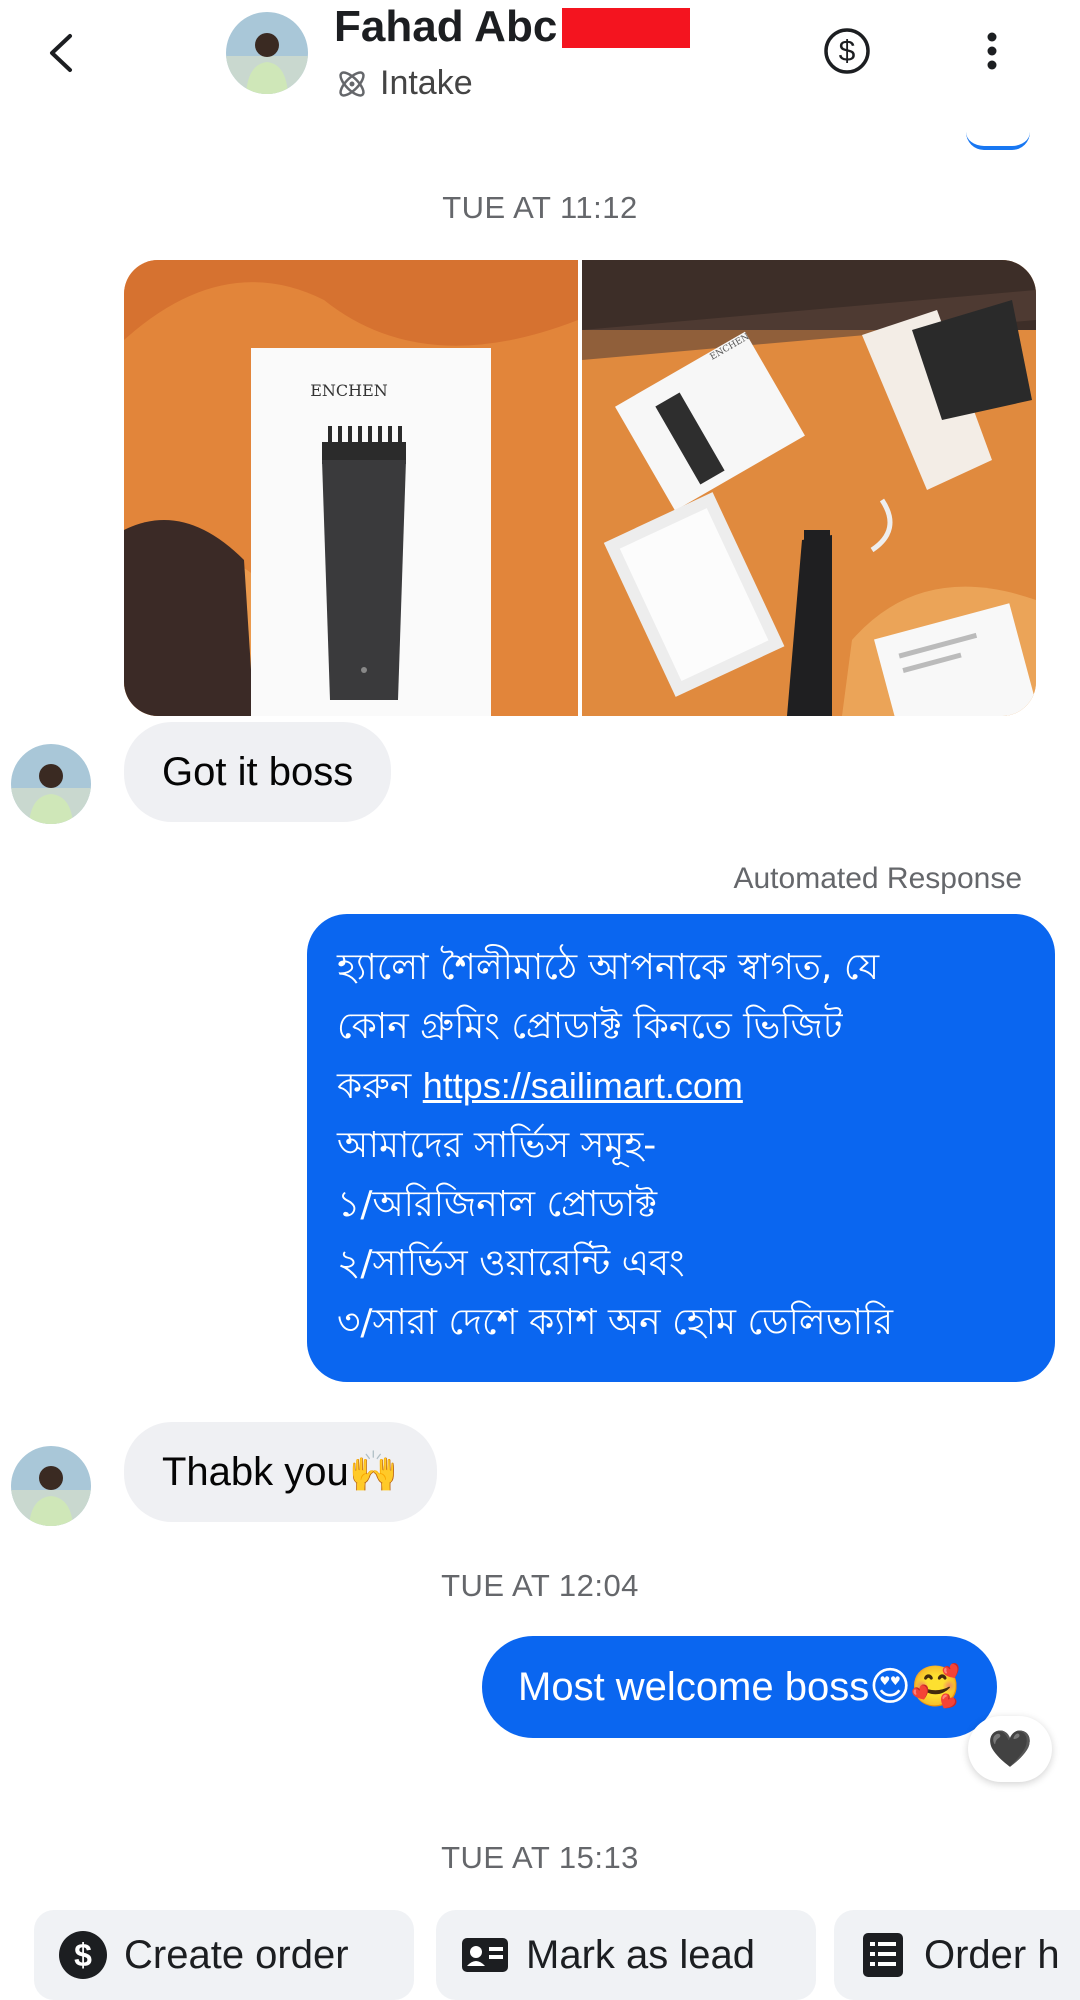  What do you see at coordinates (590, 1026) in the screenshot?
I see `message-line: কোন গ্রুমিং প্রোডাক্ট কিনতে ভিজিট` at bounding box center [590, 1026].